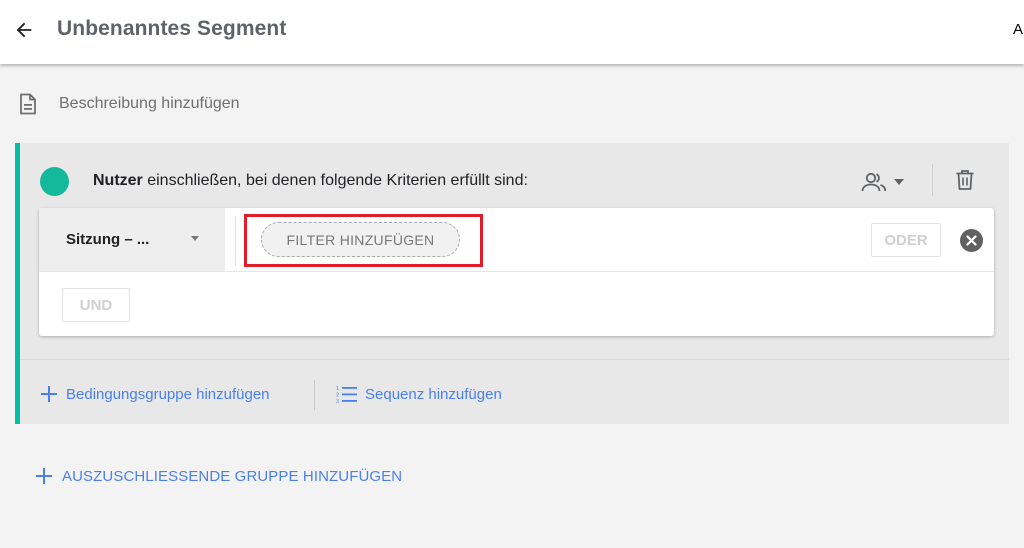  I want to click on arrow-back-icon, so click(24, 30).